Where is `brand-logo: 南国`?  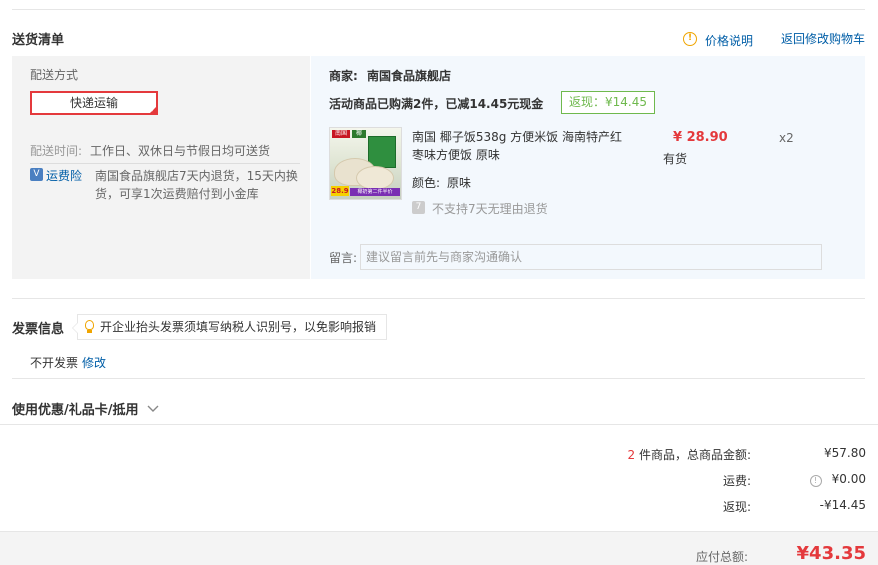 brand-logo: 南国 is located at coordinates (341, 134).